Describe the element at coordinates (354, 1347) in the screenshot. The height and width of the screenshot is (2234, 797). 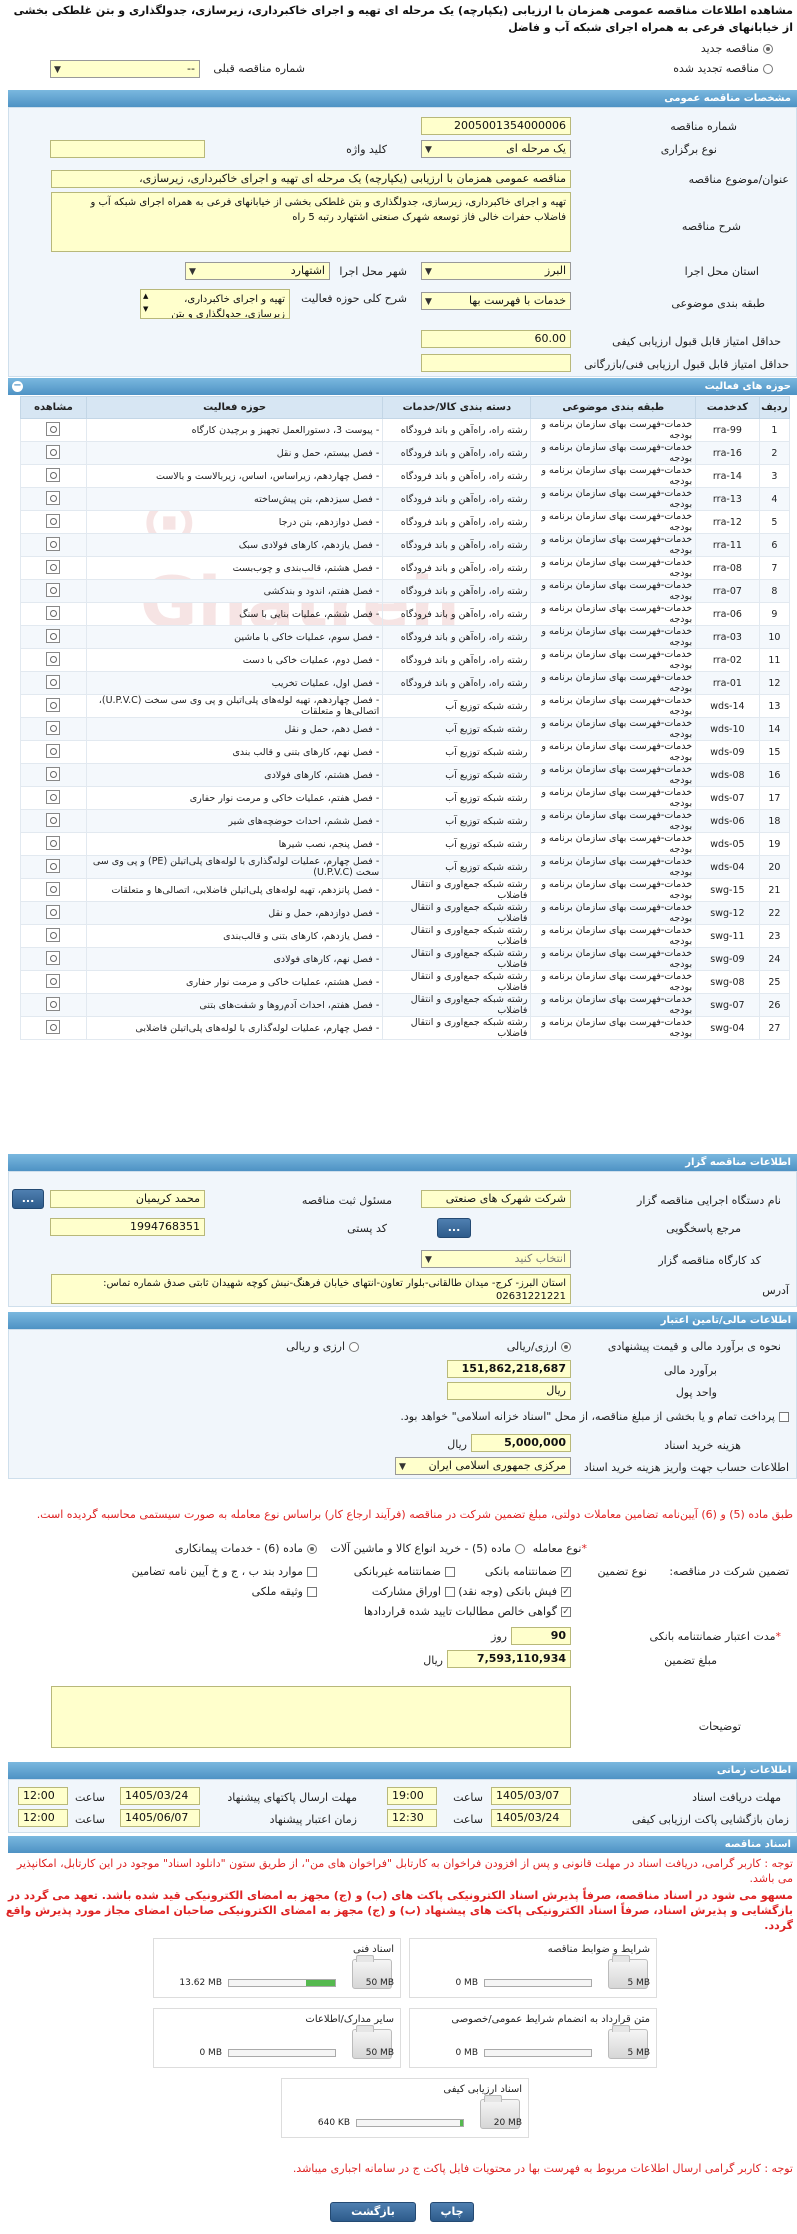
I see `currency-and-rial-radio` at that location.